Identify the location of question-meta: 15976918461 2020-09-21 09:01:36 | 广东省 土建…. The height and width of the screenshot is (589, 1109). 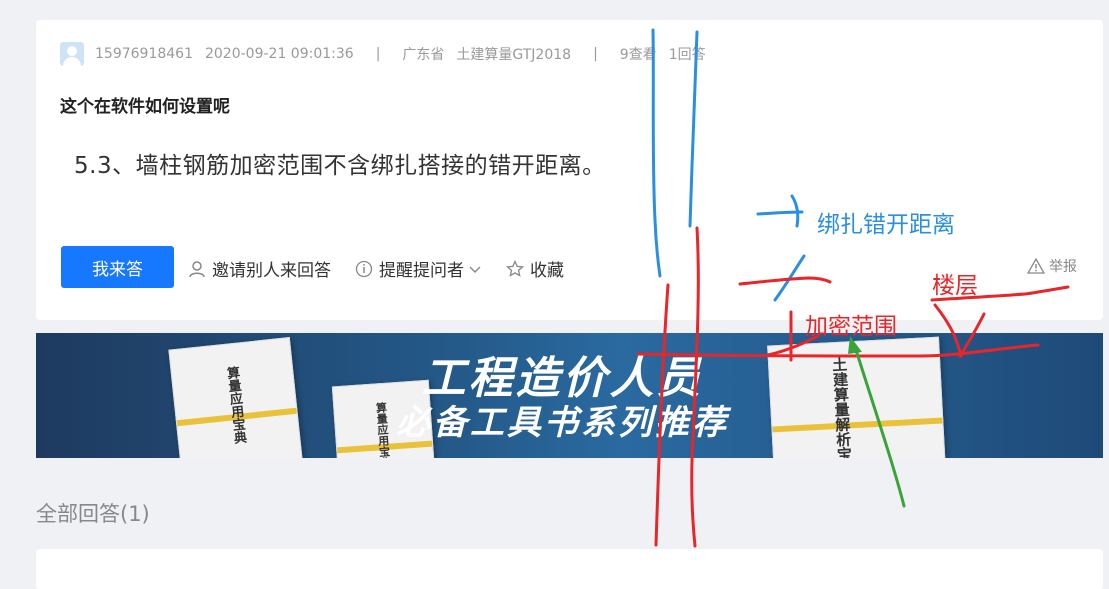
(383, 54).